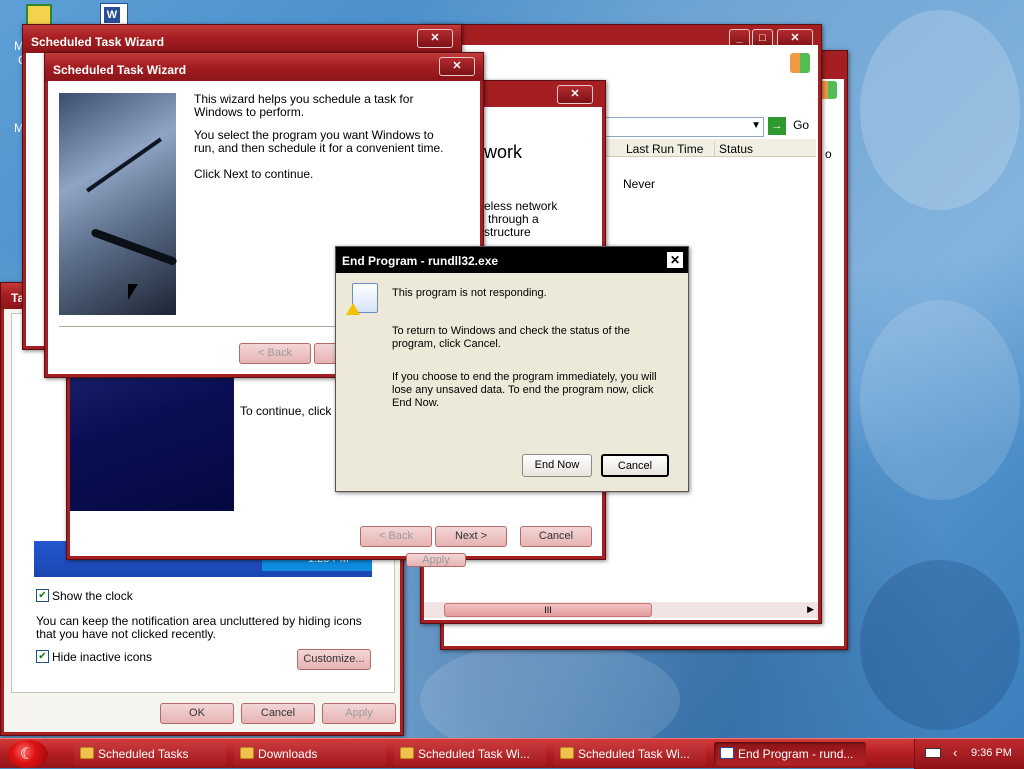  Describe the element at coordinates (254, 174) in the screenshot. I see `wizard-paragraph-3: Click Next to continue.` at that location.